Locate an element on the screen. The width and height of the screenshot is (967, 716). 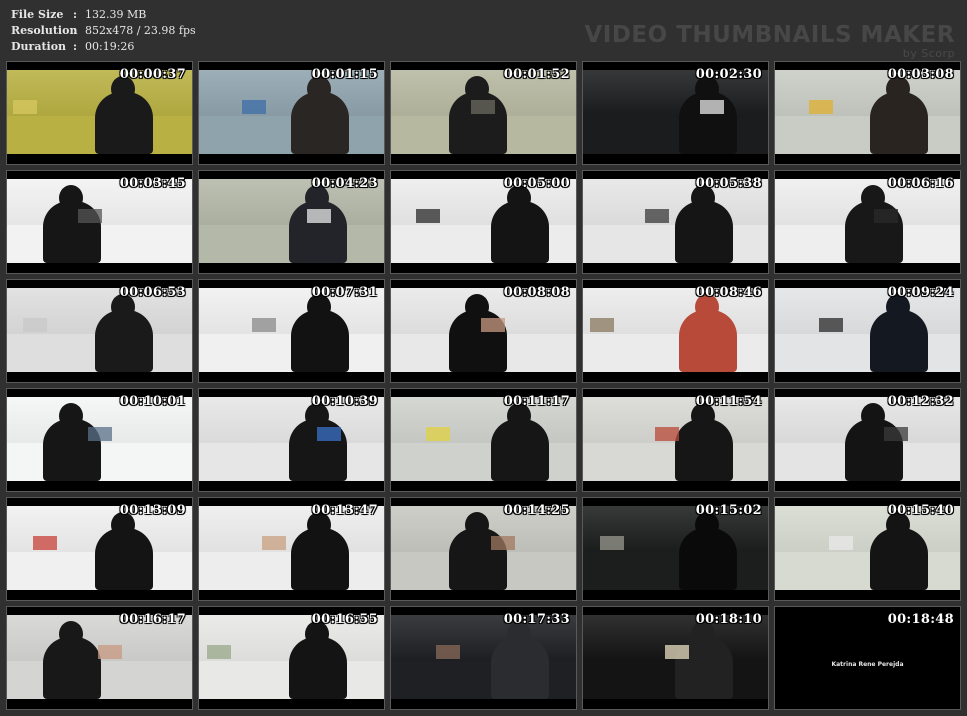
video-thumbnail: 00:08:46 is located at coordinates (675, 331).